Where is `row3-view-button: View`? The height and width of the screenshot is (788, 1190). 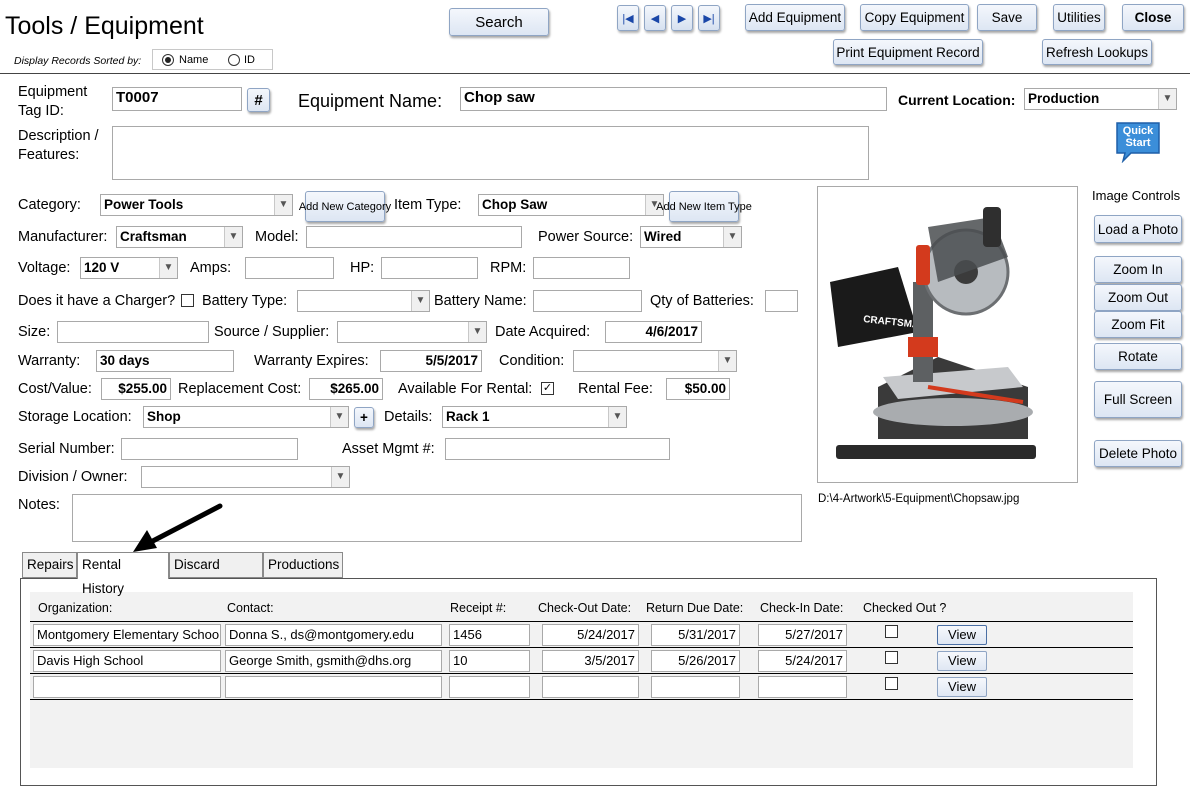 row3-view-button: View is located at coordinates (962, 687).